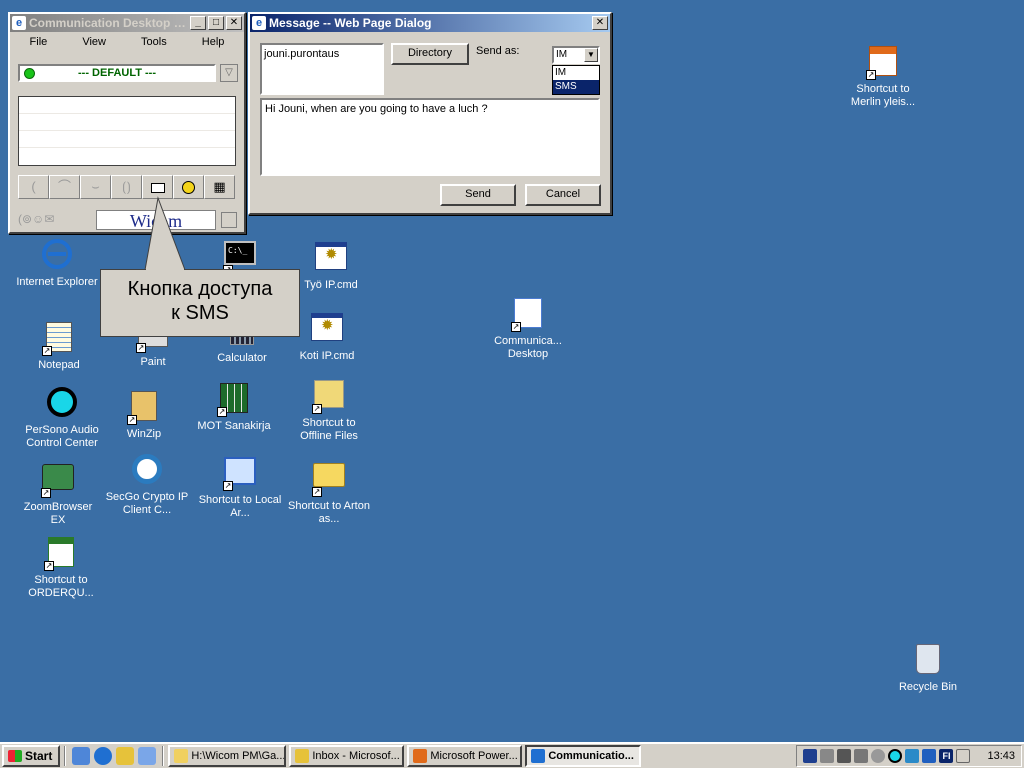  I want to click on icon-label: PerSono Audio Control Center, so click(62, 436).